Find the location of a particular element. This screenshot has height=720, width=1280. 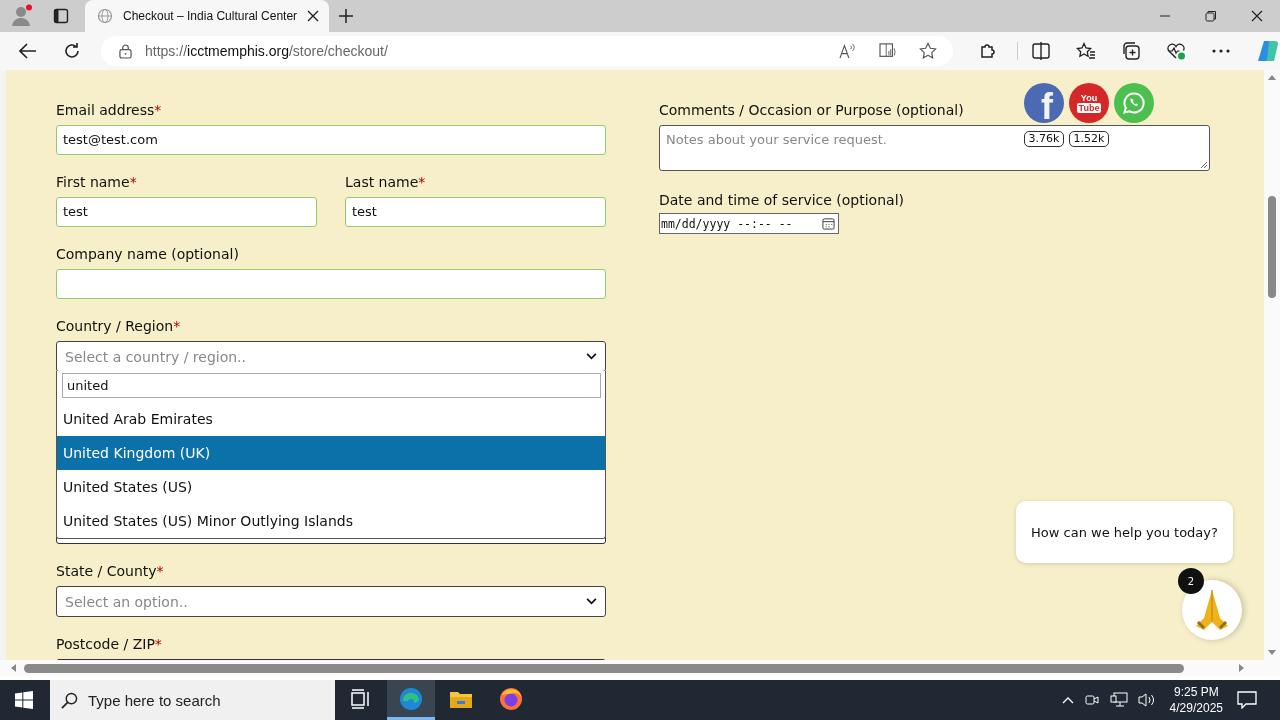

puzzle-icon is located at coordinates (988, 51).